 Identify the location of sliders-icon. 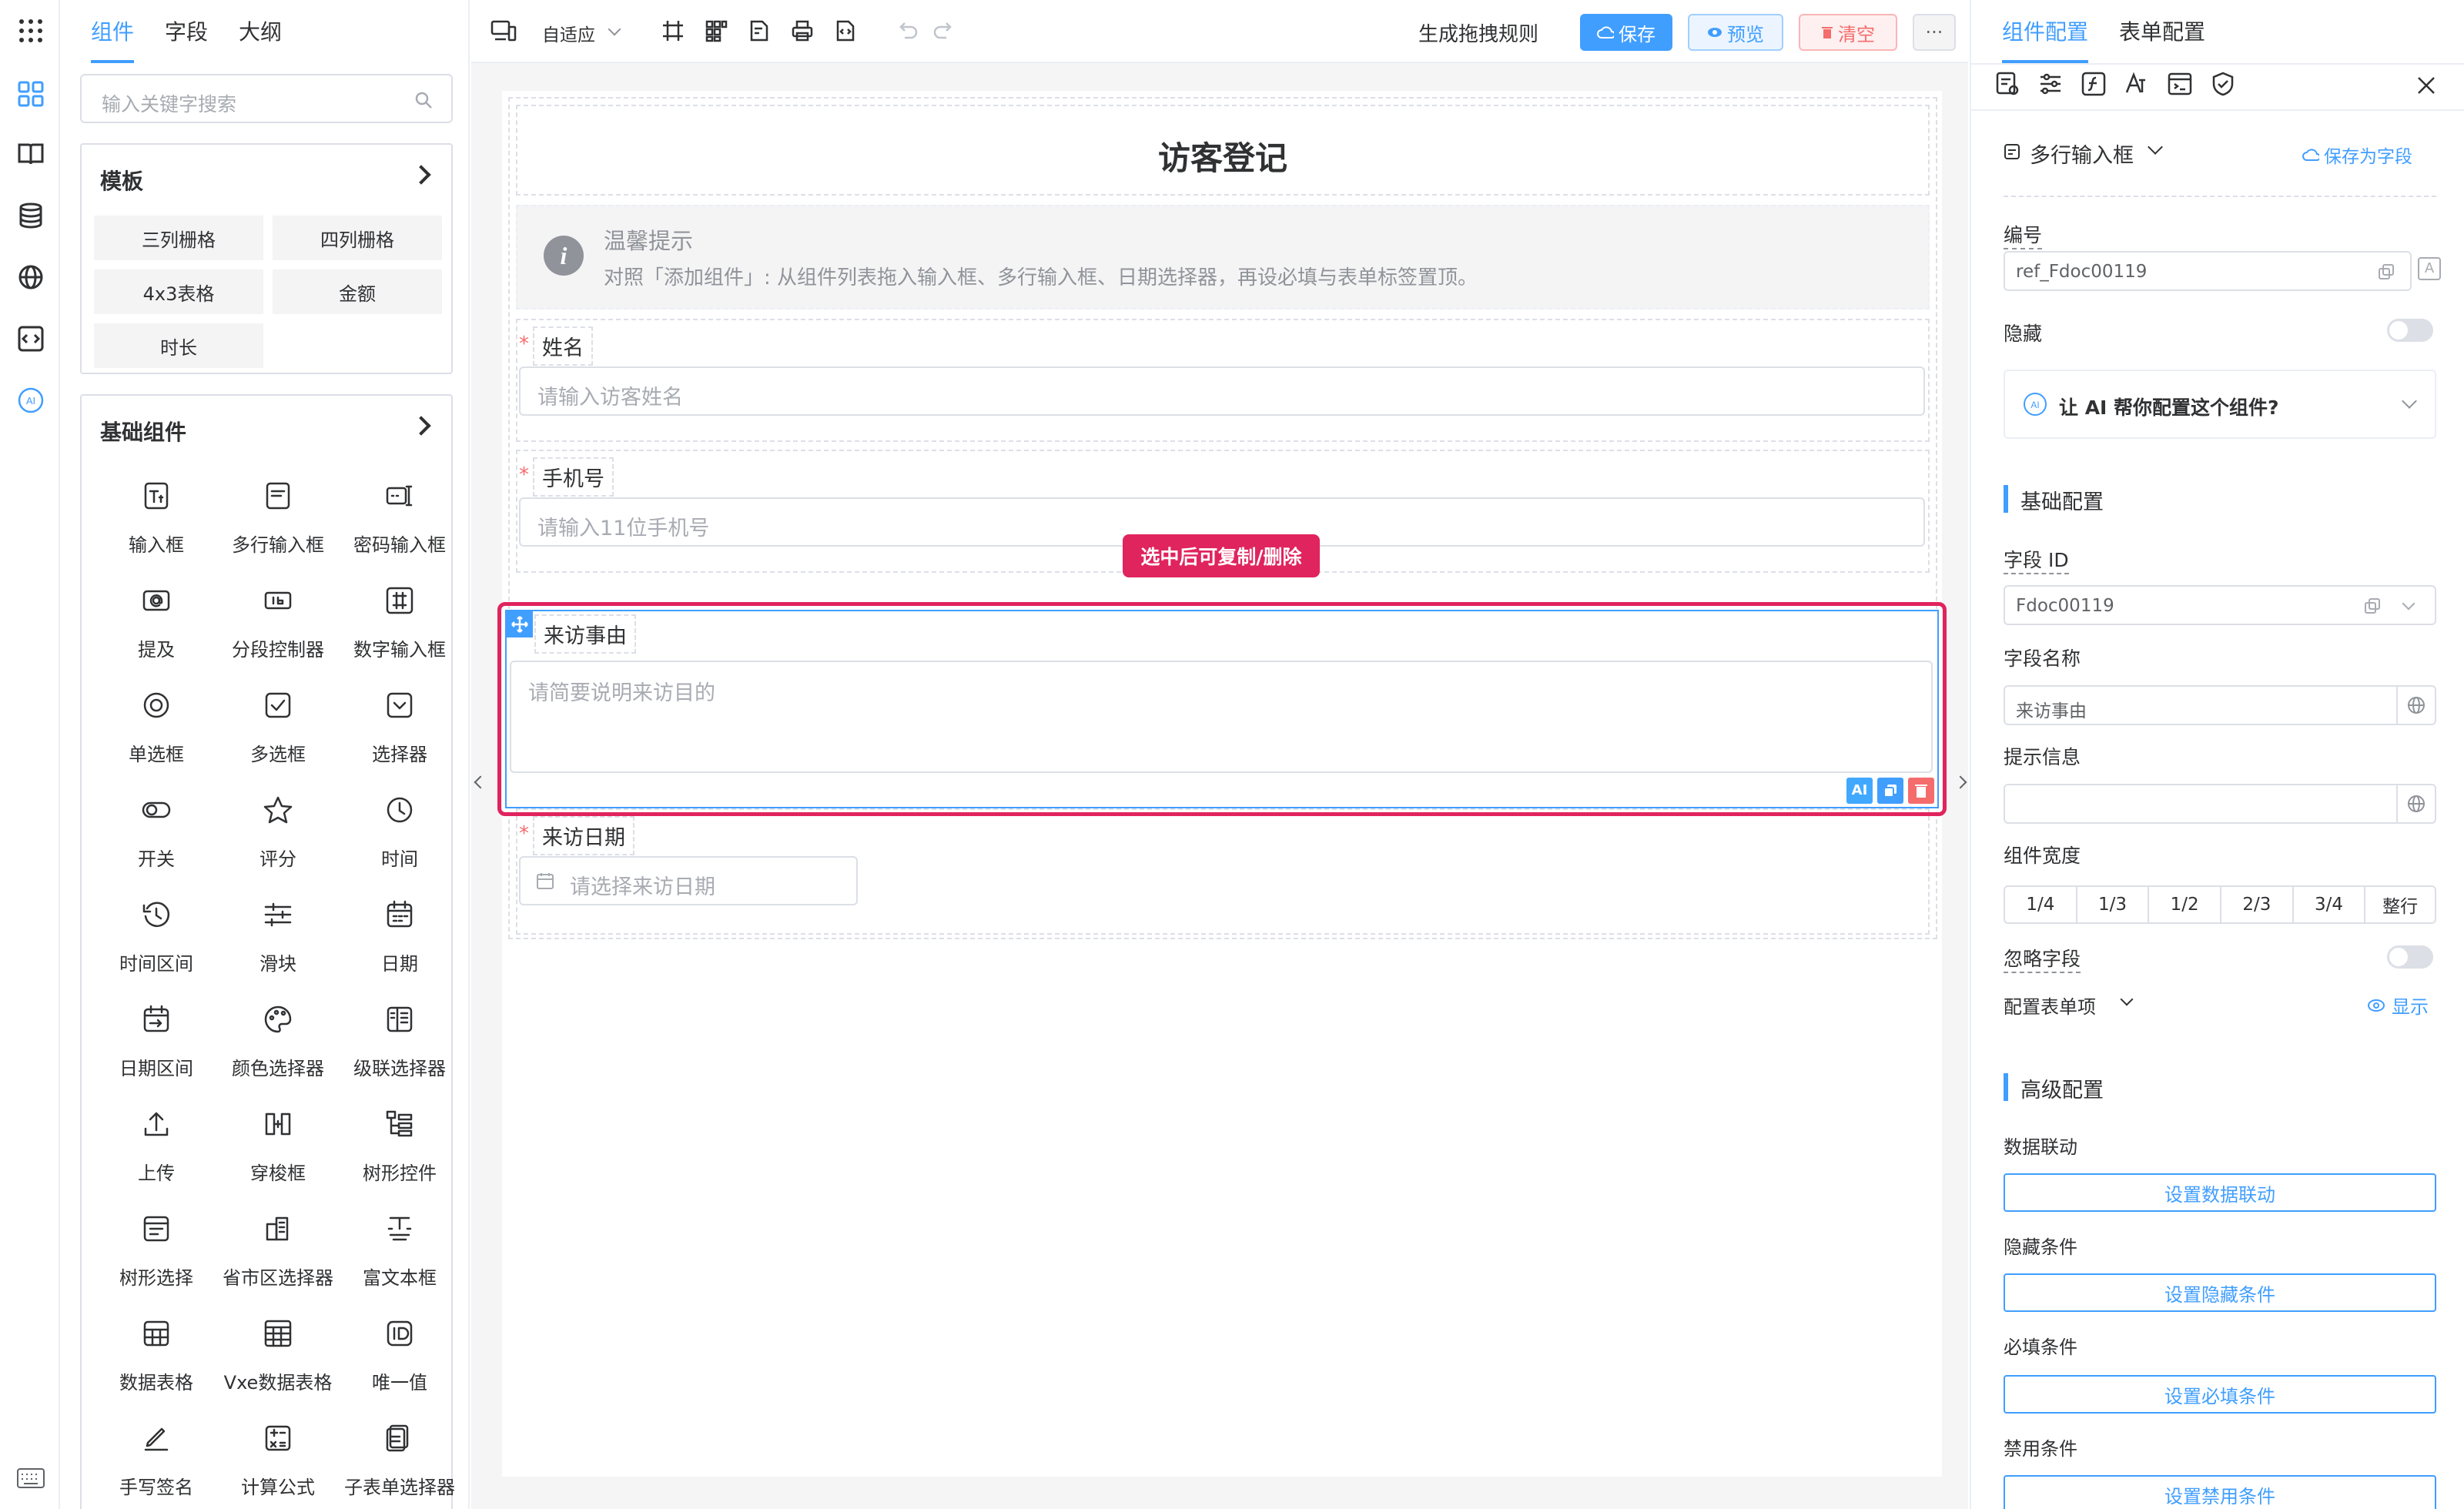
(2050, 84).